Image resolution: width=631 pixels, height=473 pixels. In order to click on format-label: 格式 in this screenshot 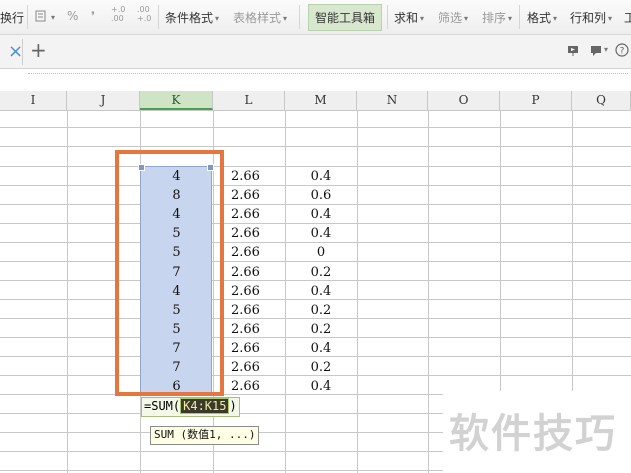, I will do `click(539, 18)`.